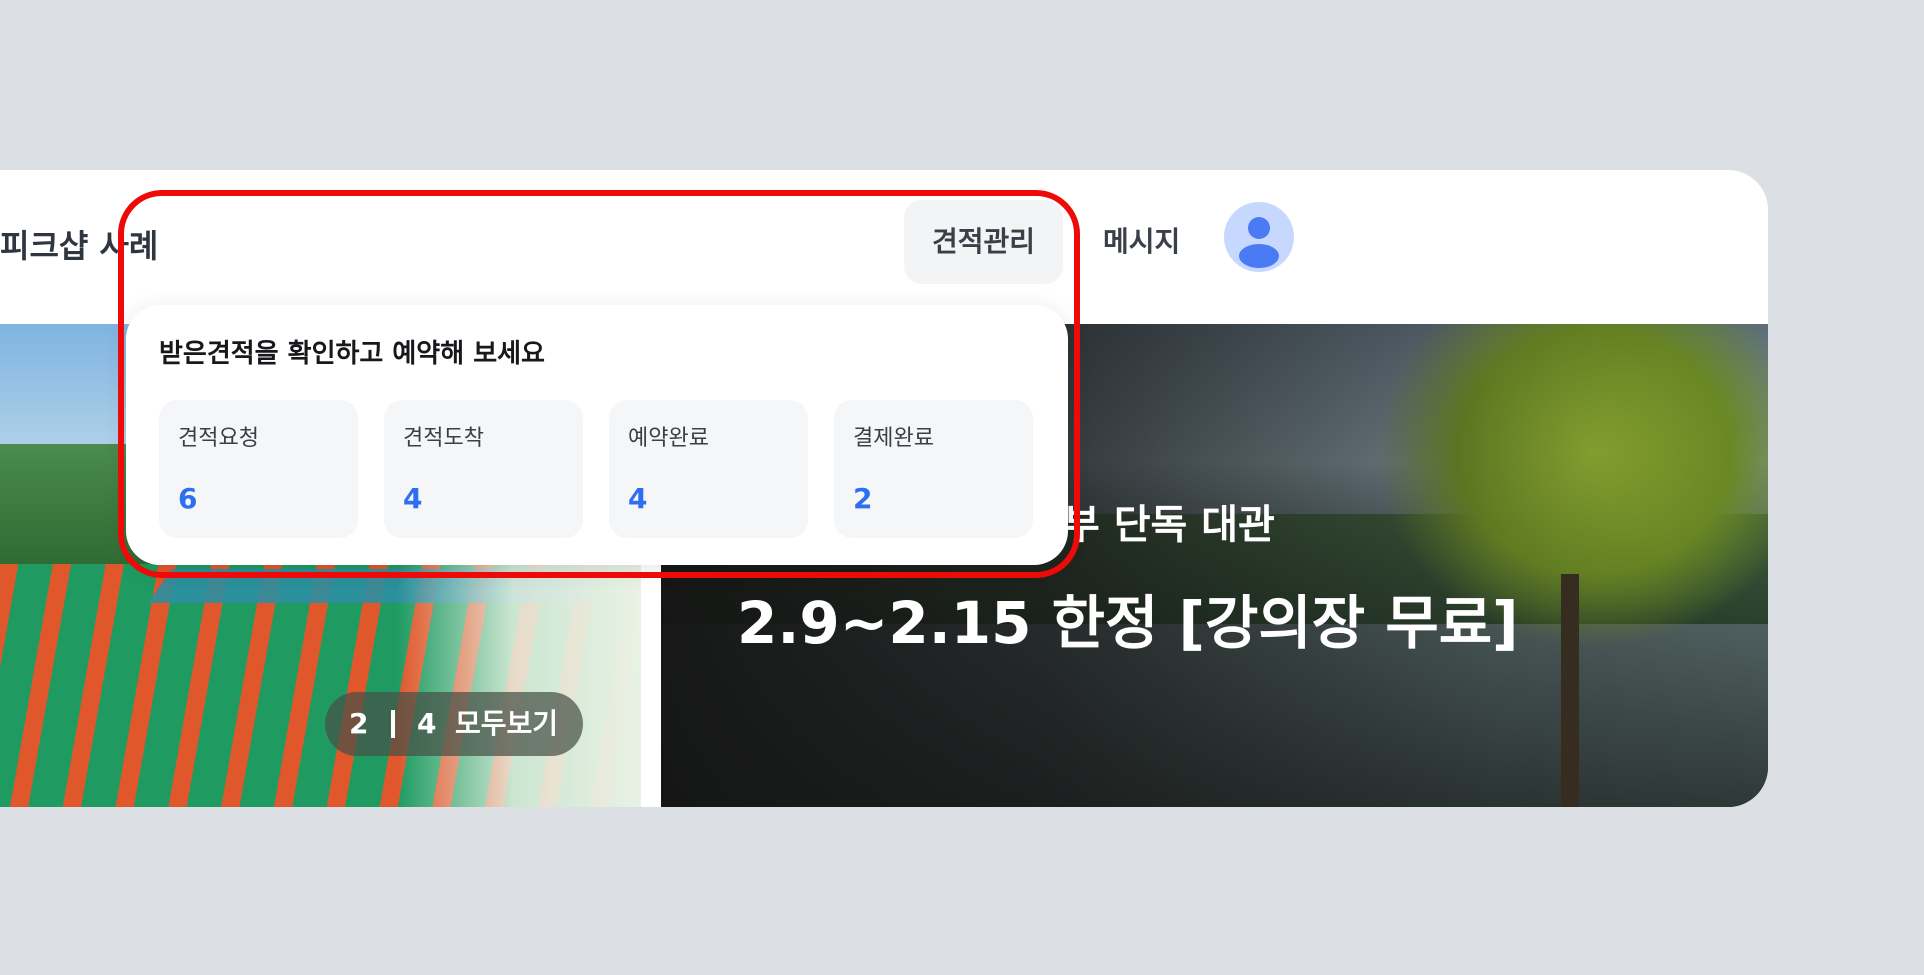  What do you see at coordinates (884, 247) in the screenshot?
I see `header: 피크샵 사례 견적관리 메시지` at bounding box center [884, 247].